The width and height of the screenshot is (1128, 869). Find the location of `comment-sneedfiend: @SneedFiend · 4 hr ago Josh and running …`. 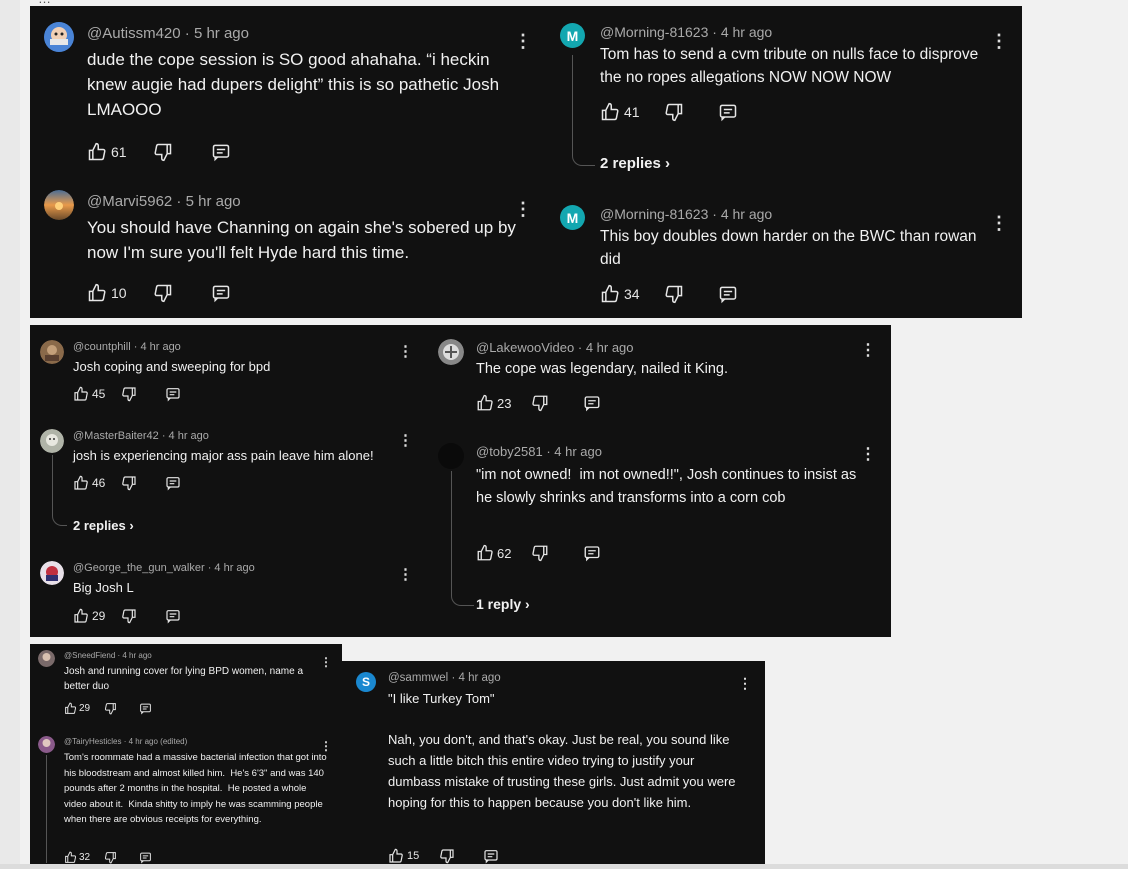

comment-sneedfiend: @SneedFiend · 4 hr ago Josh and running … is located at coordinates (188, 685).